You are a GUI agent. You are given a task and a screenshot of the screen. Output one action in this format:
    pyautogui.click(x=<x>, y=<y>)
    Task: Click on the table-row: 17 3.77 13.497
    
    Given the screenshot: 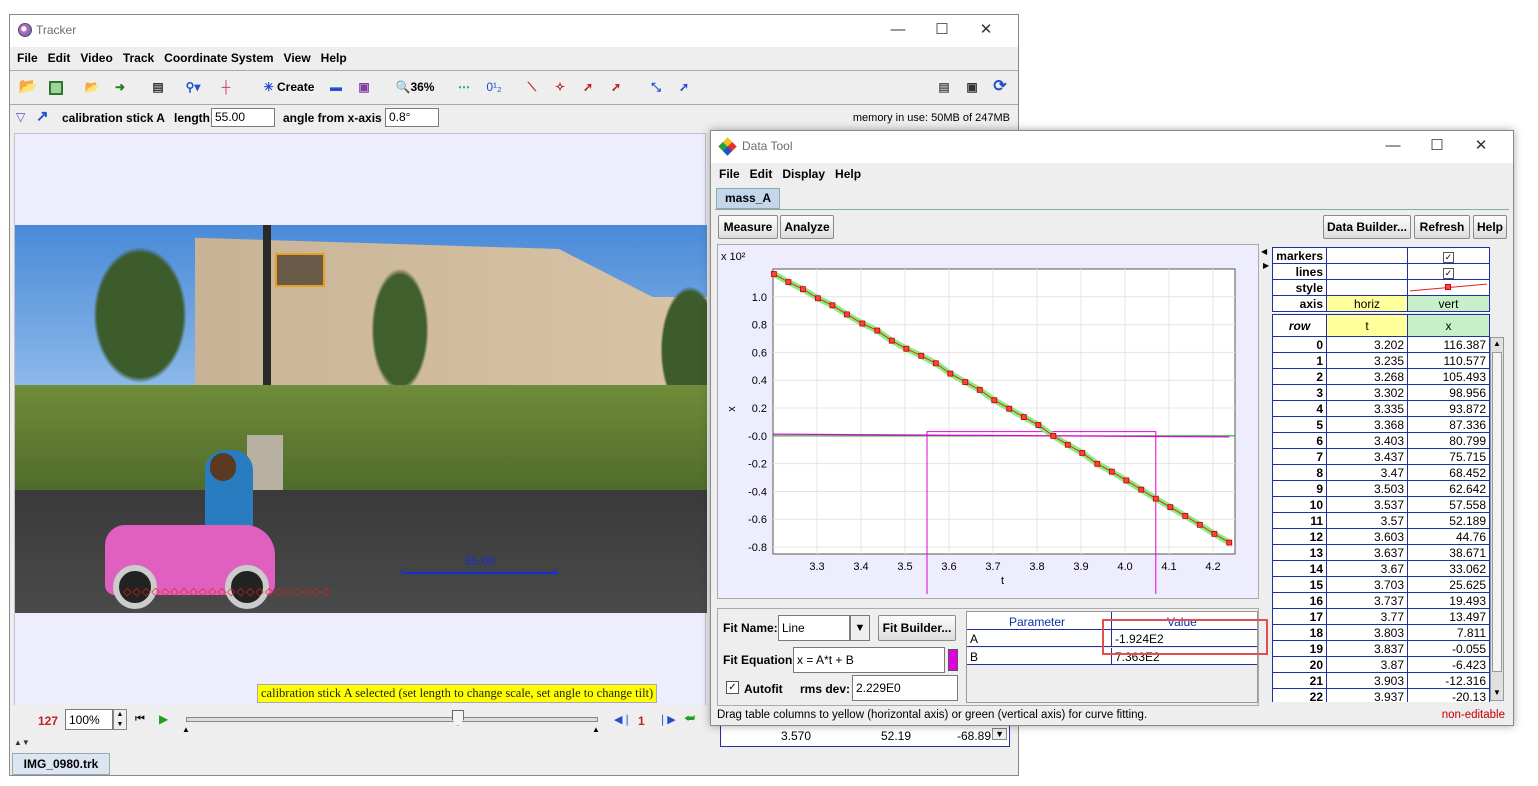 What is the action you would take?
    pyautogui.click(x=1381, y=616)
    